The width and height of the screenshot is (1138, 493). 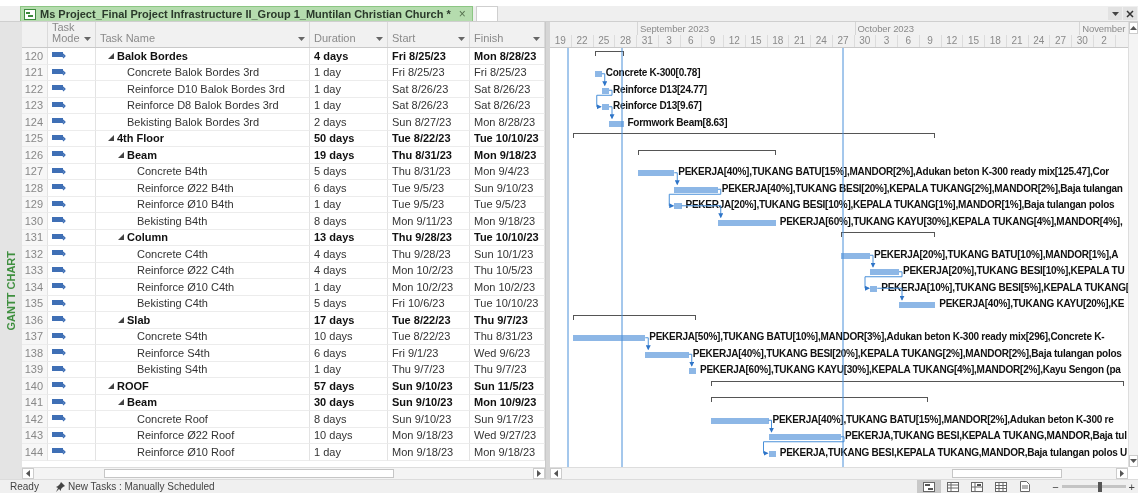 I want to click on dropdown-button, so click(x=1115, y=13).